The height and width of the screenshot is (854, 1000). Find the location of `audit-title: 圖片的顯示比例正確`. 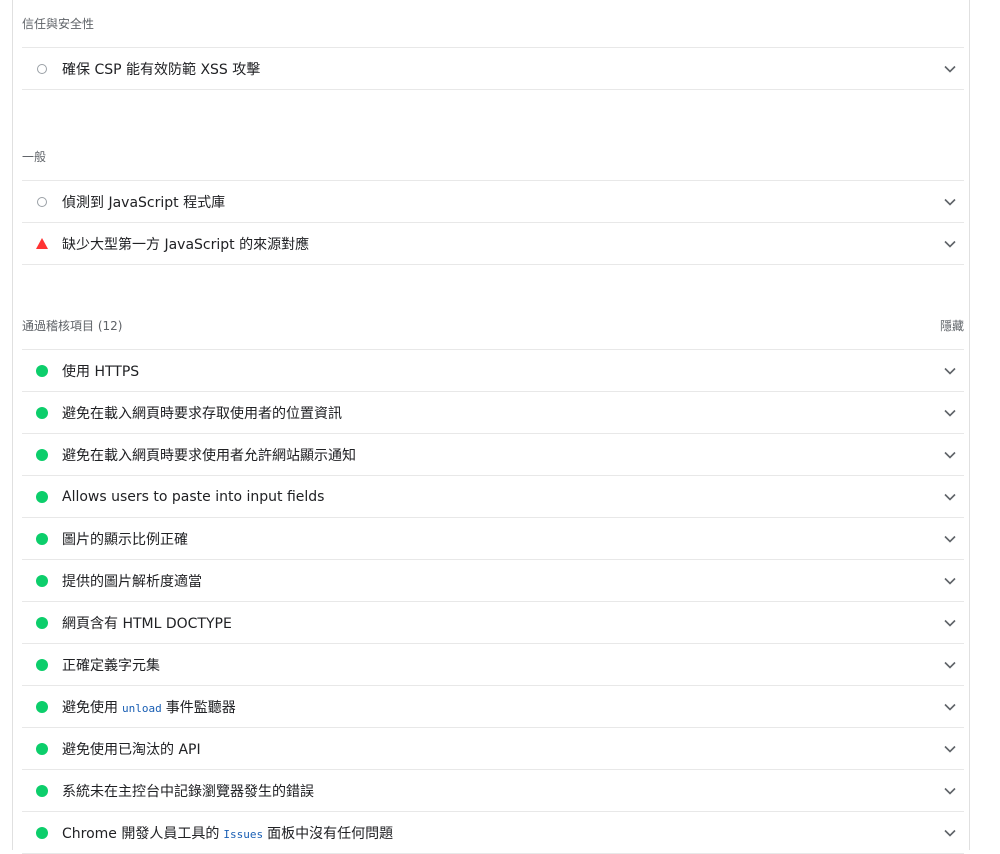

audit-title: 圖片的顯示比例正確 is located at coordinates (125, 539).